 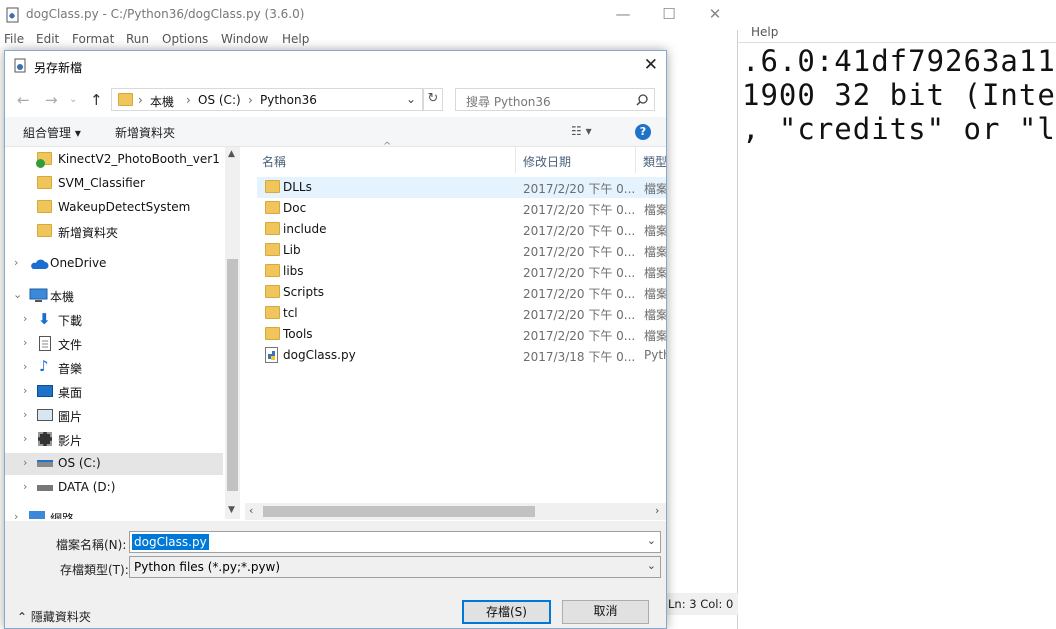 I want to click on address-dropdown-icon: ⌄, so click(x=411, y=99).